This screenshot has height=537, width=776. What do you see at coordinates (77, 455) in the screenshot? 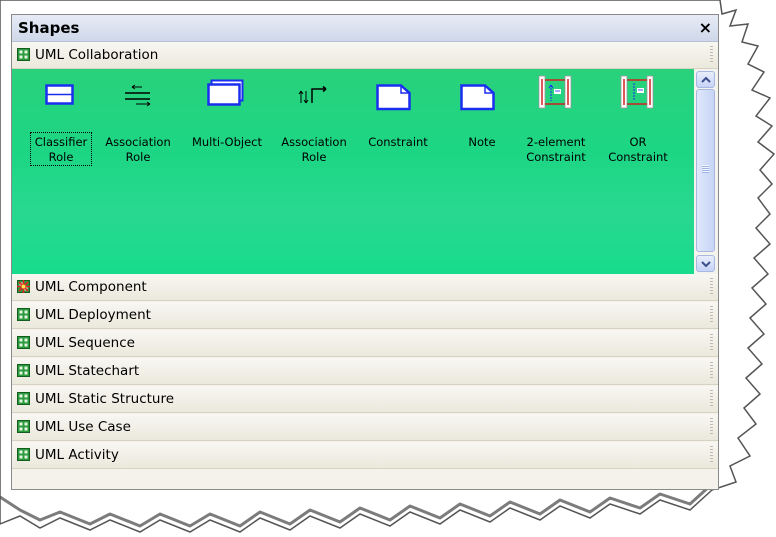
I see `stencil-label: UML Activity` at bounding box center [77, 455].